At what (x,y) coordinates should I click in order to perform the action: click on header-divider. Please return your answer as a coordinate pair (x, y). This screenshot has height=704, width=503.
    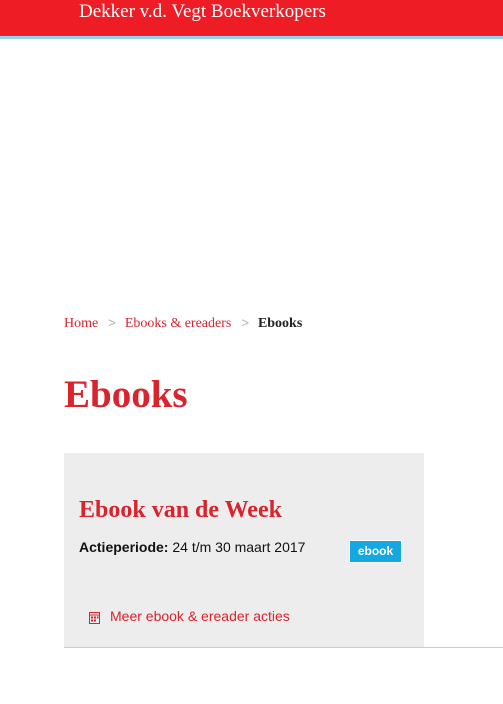
    Looking at the image, I should click on (251, 37).